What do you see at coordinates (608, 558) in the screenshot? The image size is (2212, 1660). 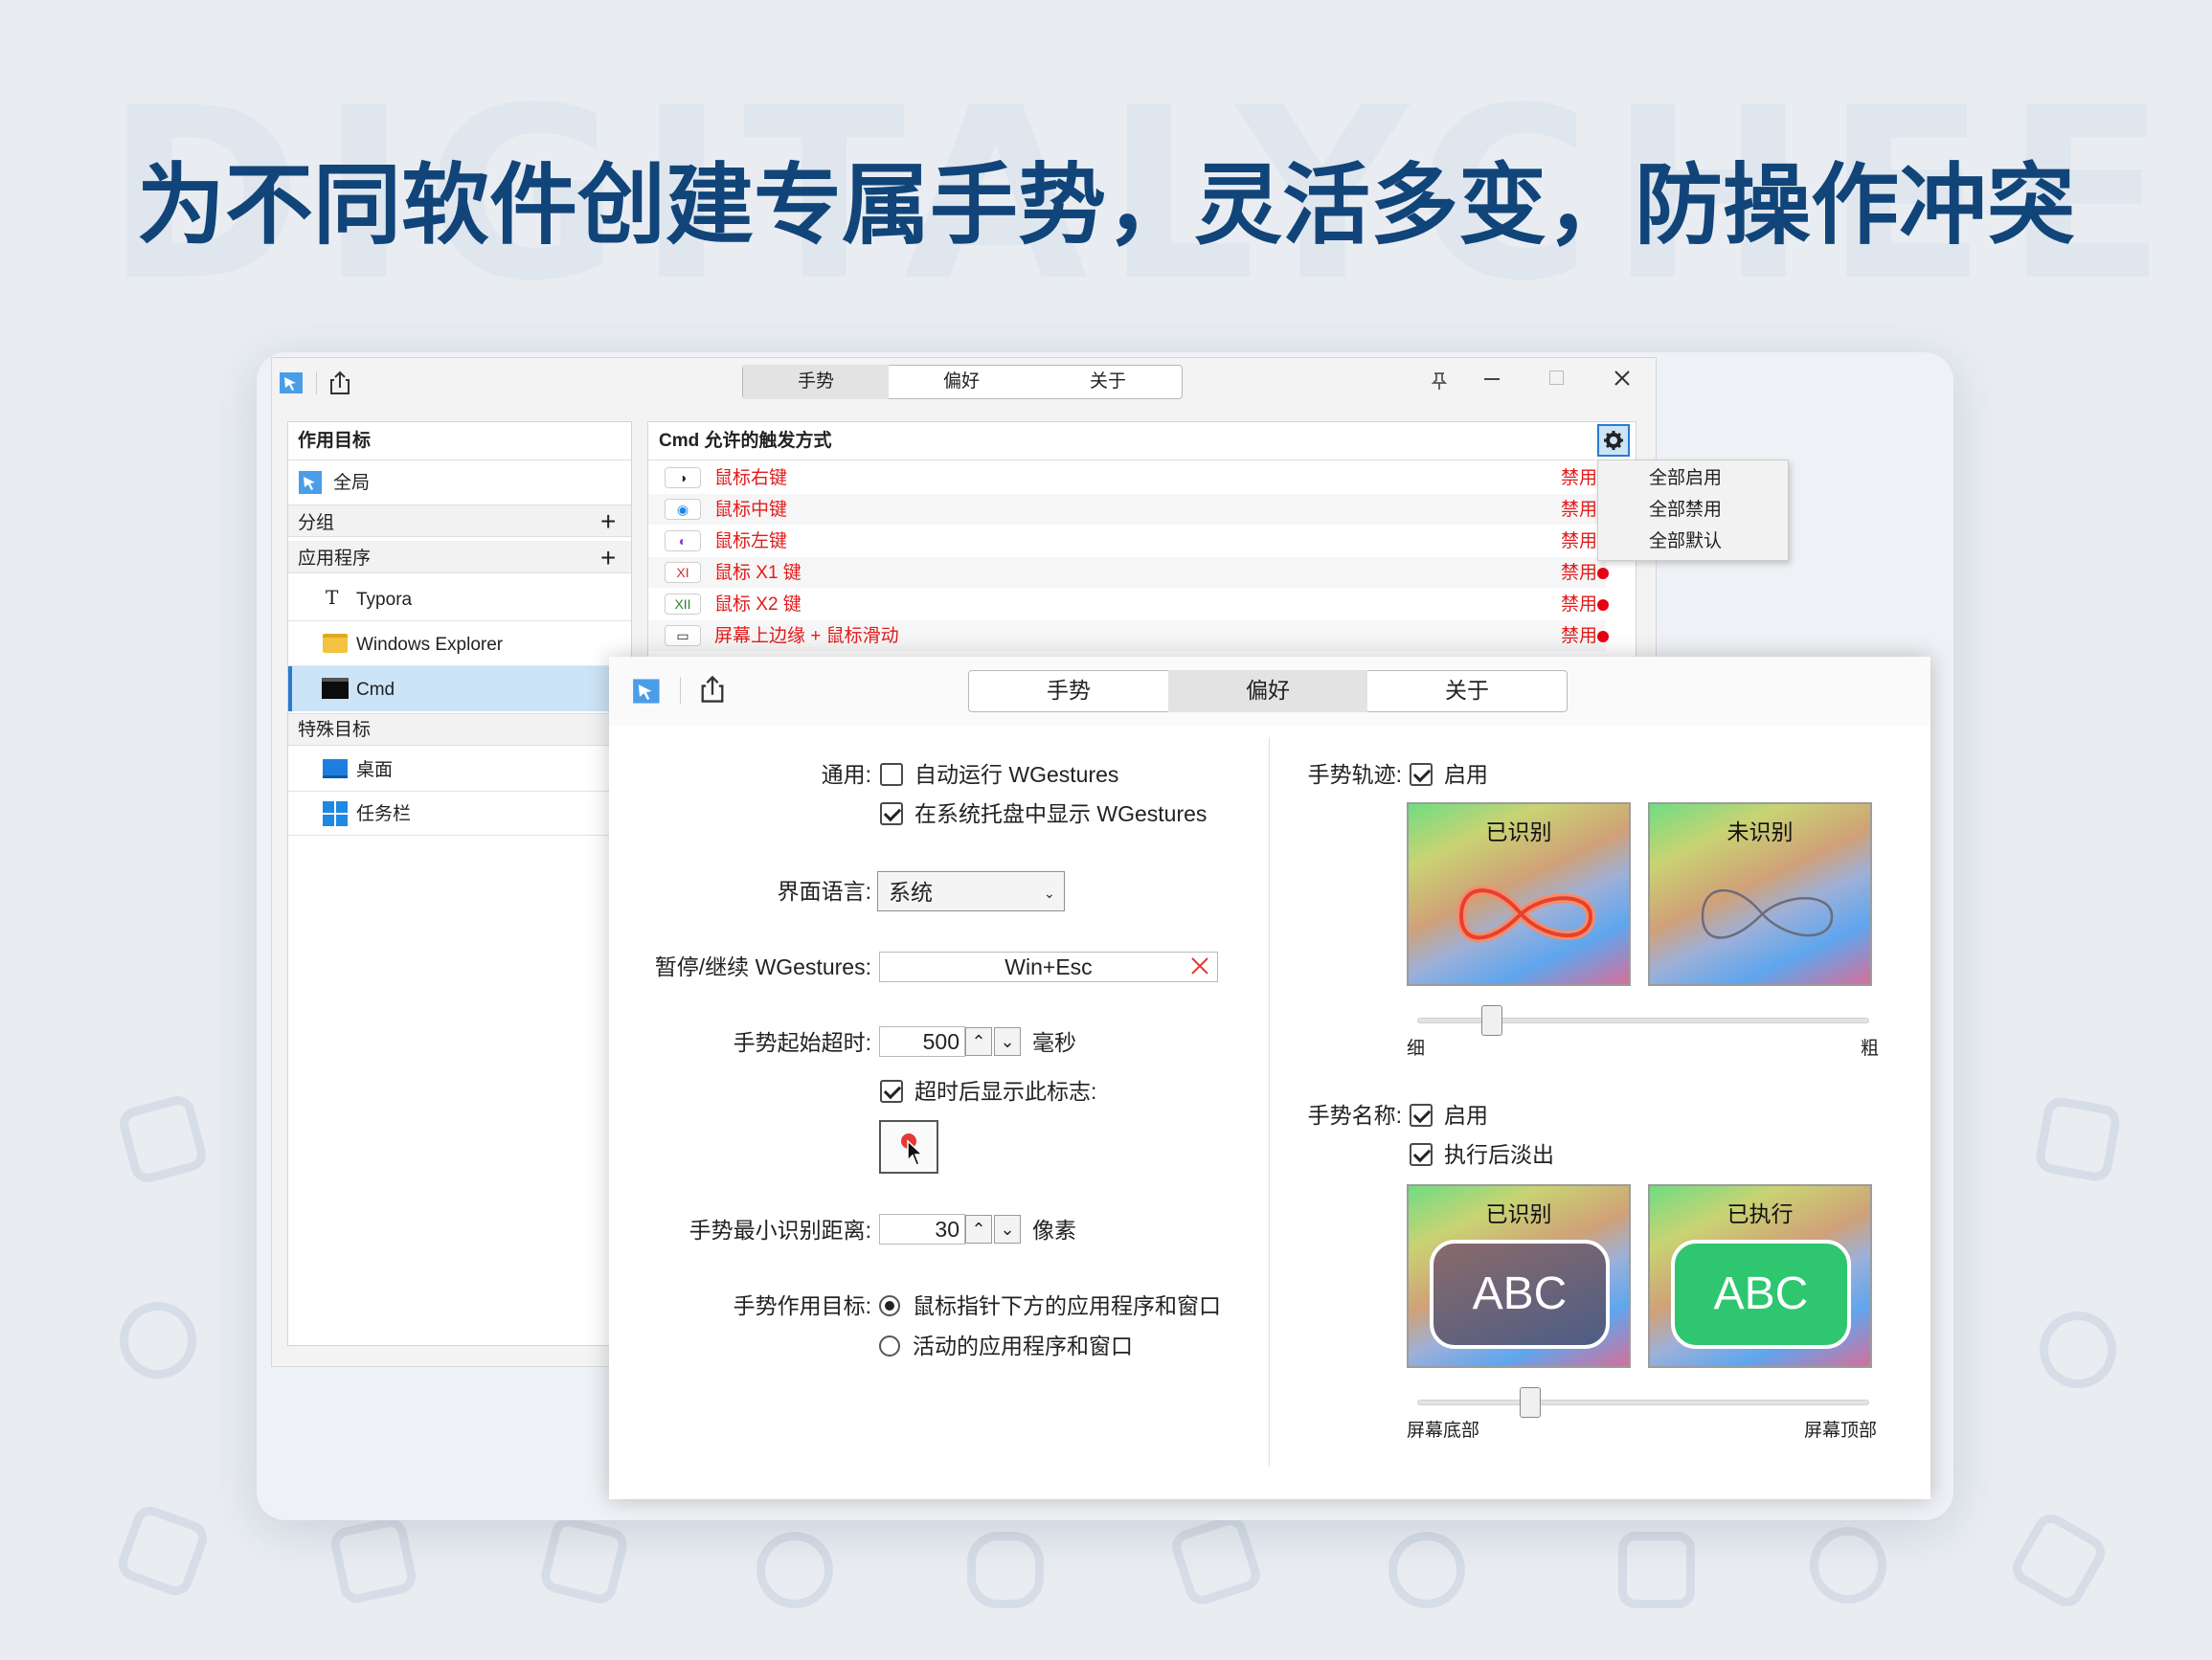 I see `add-app-button: +` at bounding box center [608, 558].